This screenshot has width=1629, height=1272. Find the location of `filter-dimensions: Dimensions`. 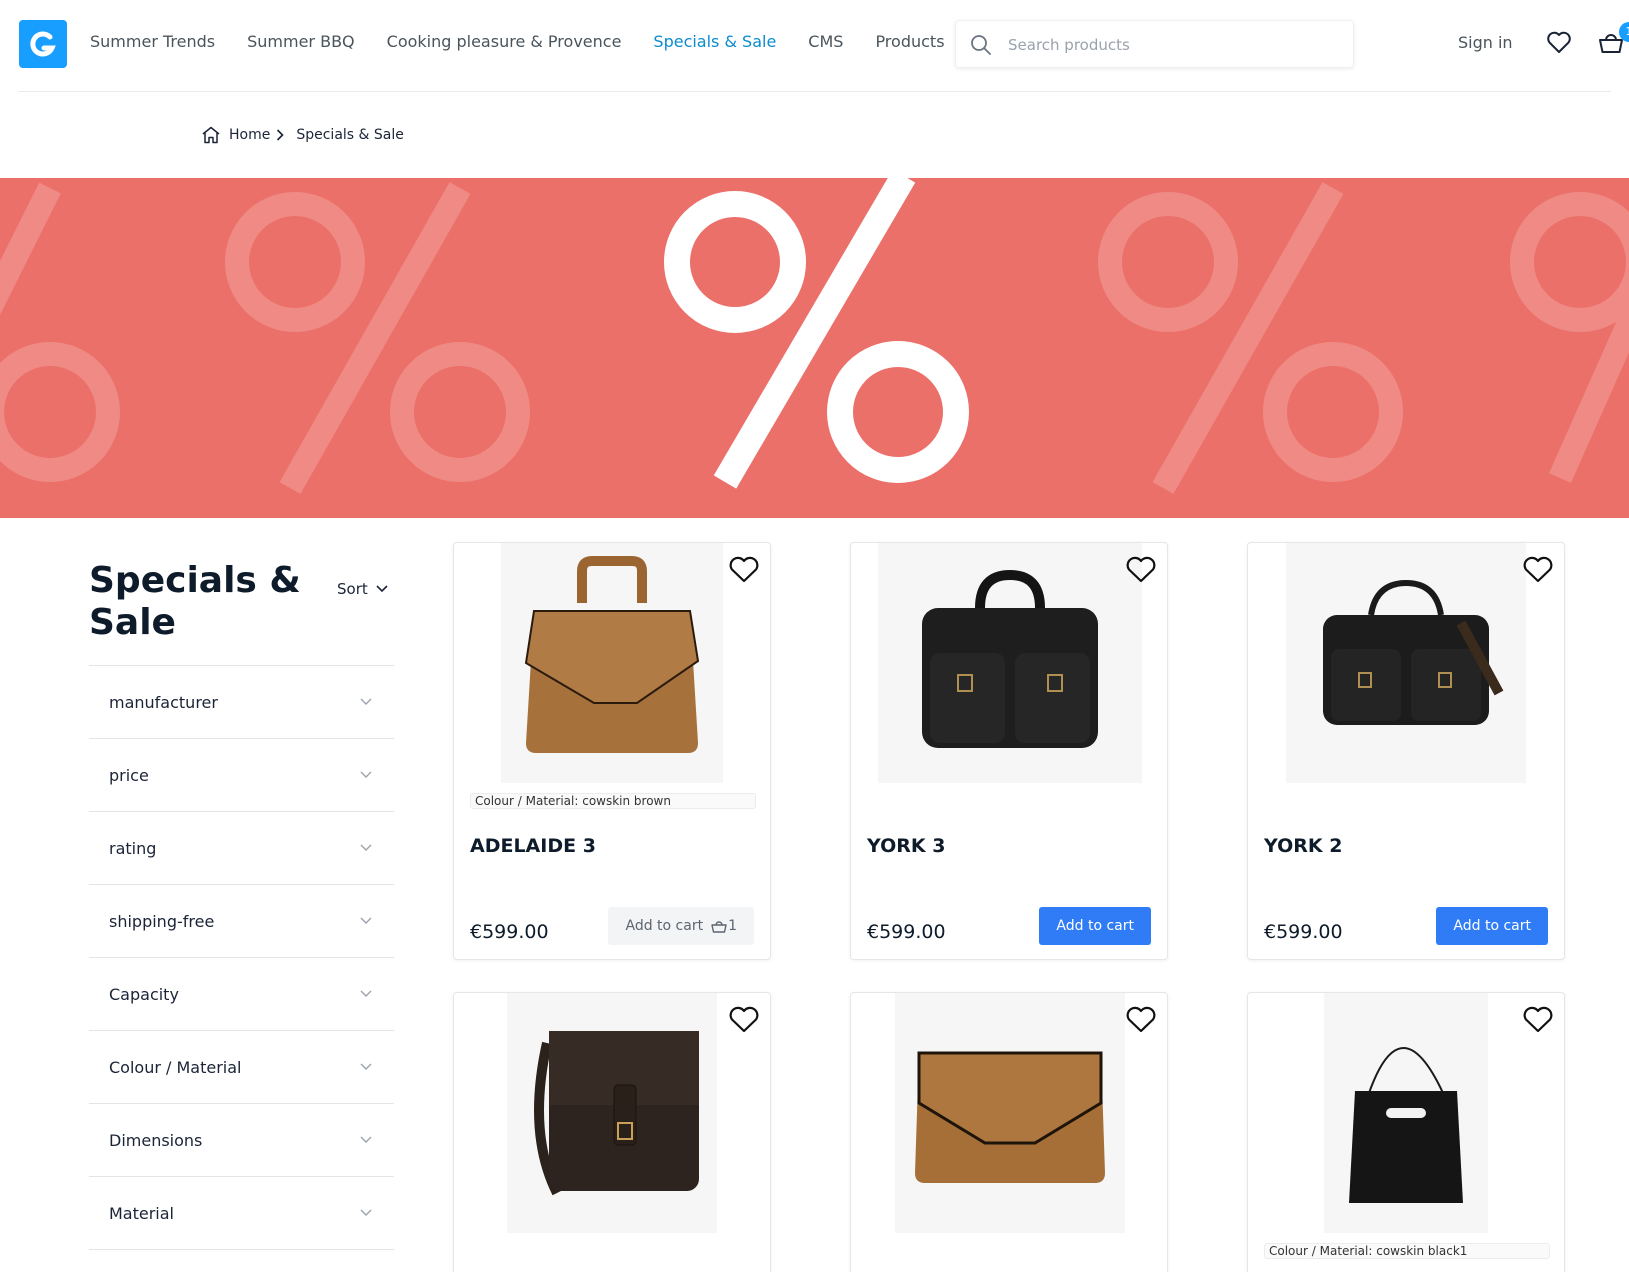

filter-dimensions: Dimensions is located at coordinates (241, 1140).